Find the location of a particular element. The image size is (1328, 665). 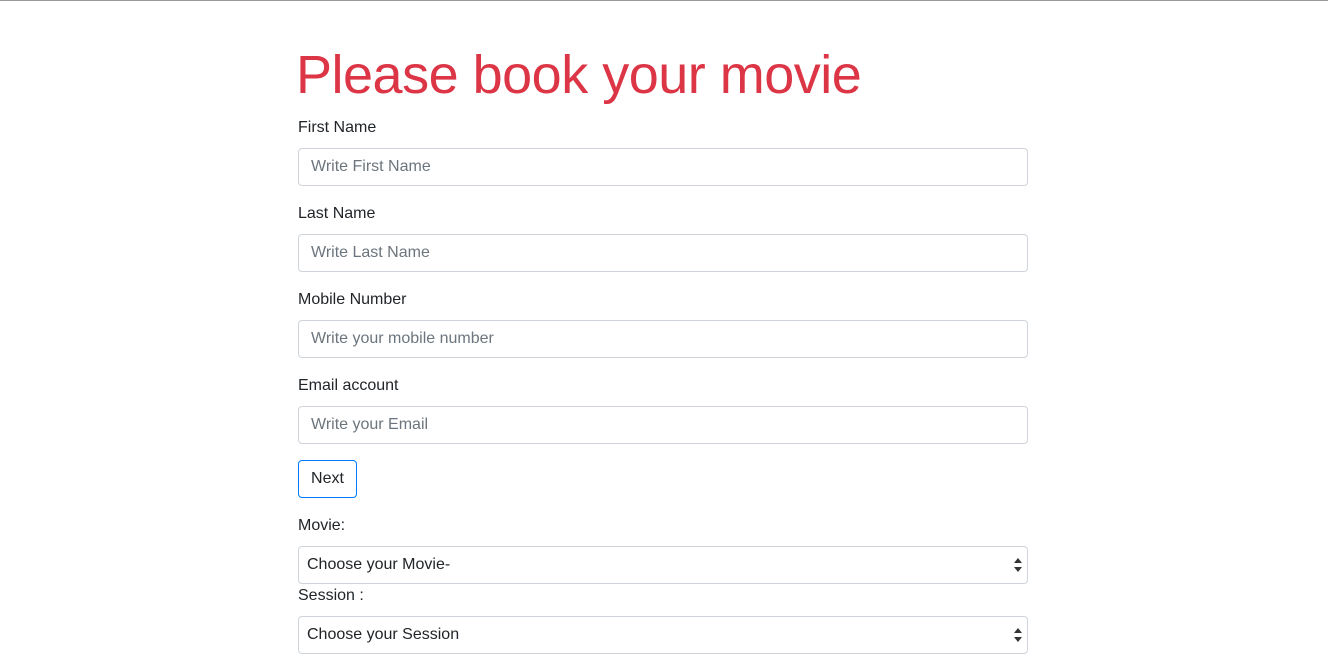

next-button: Next is located at coordinates (327, 479).